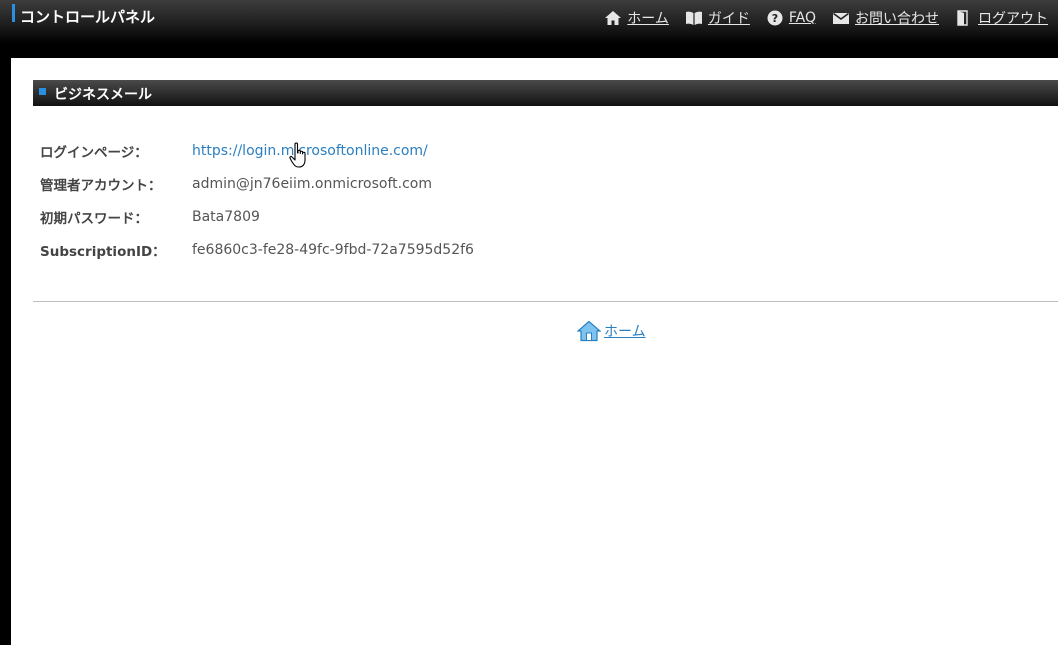 This screenshot has height=645, width=1058. I want to click on nav-logout-link: ログアウト, so click(1001, 18).